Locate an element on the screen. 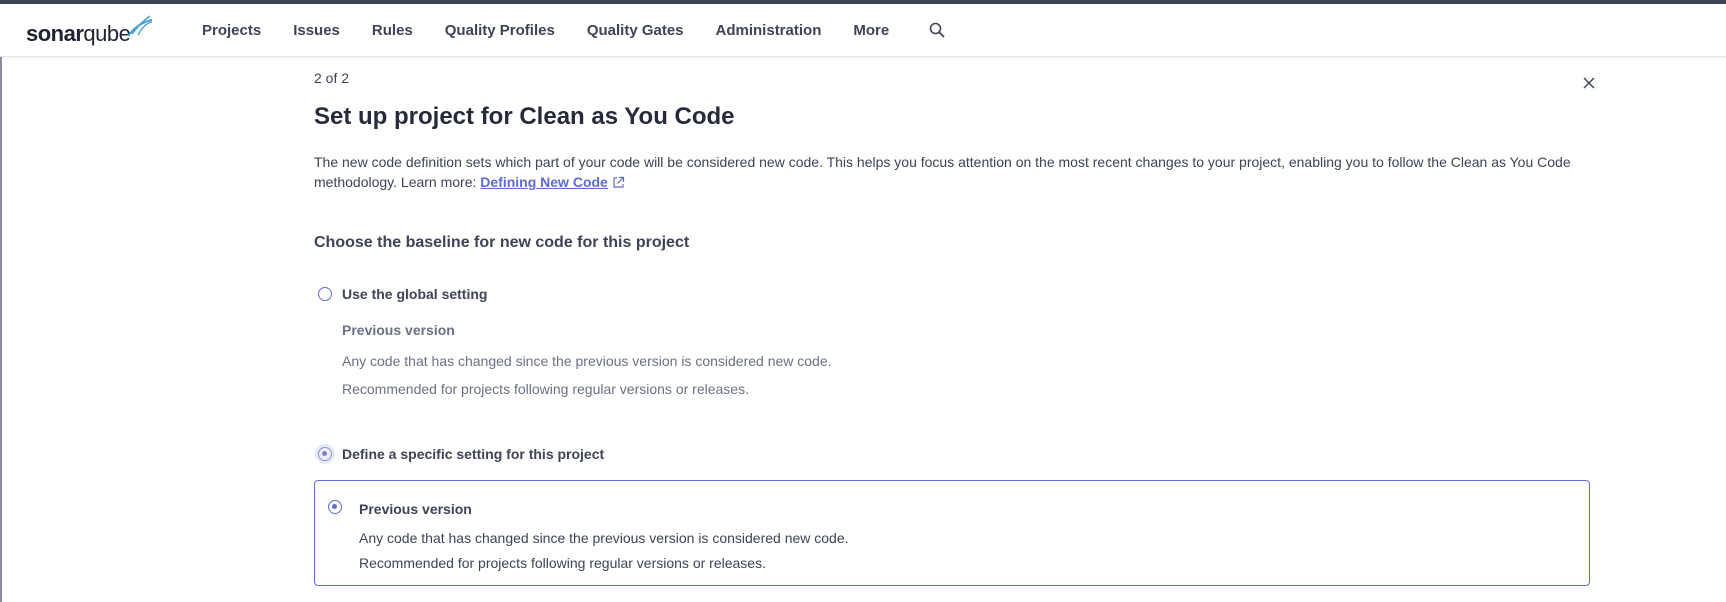 Image resolution: width=1726 pixels, height=602 pixels. defining-new-code-link: Defining New Code is located at coordinates (544, 182).